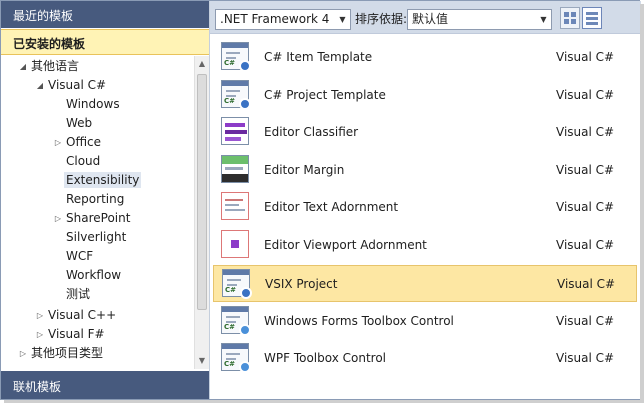 This screenshot has height=403, width=644. I want to click on sort-by-dropdown: 默认值 ▼, so click(479, 19).